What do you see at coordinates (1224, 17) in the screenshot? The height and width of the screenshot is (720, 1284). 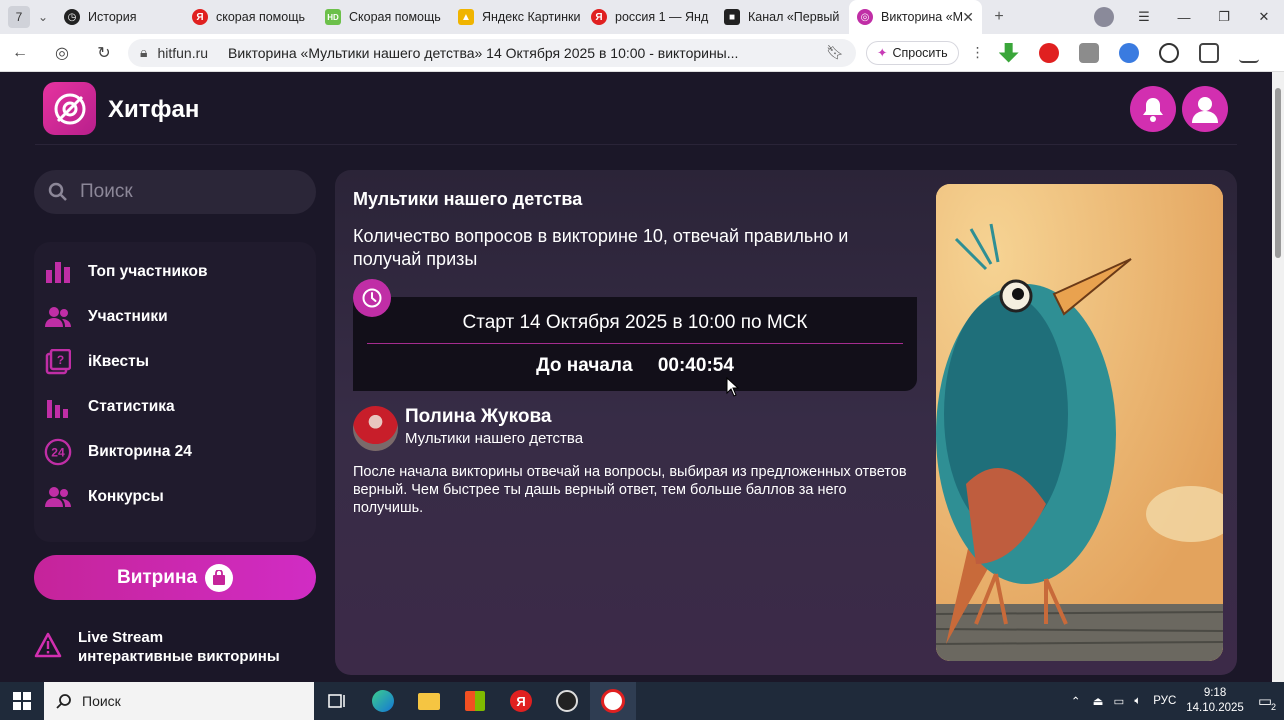 I see `restore-icon: ❐` at bounding box center [1224, 17].